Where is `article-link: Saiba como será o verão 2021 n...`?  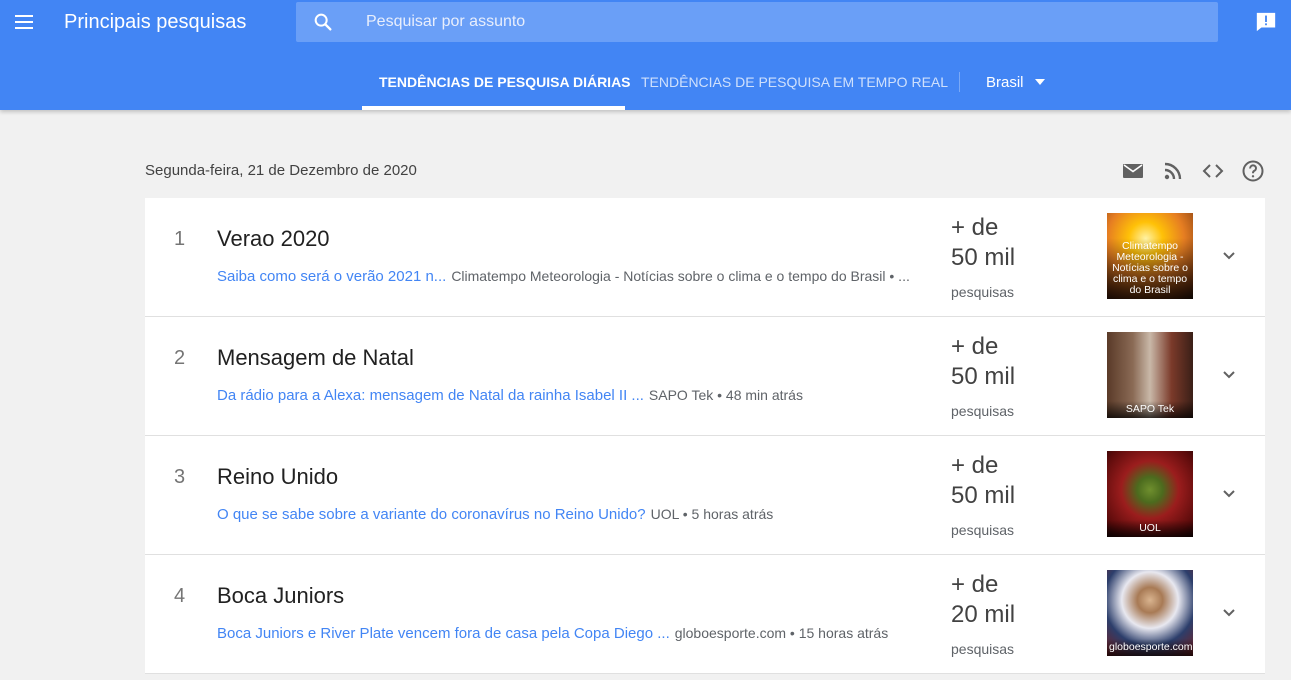
article-link: Saiba como será o verão 2021 n... is located at coordinates (331, 276).